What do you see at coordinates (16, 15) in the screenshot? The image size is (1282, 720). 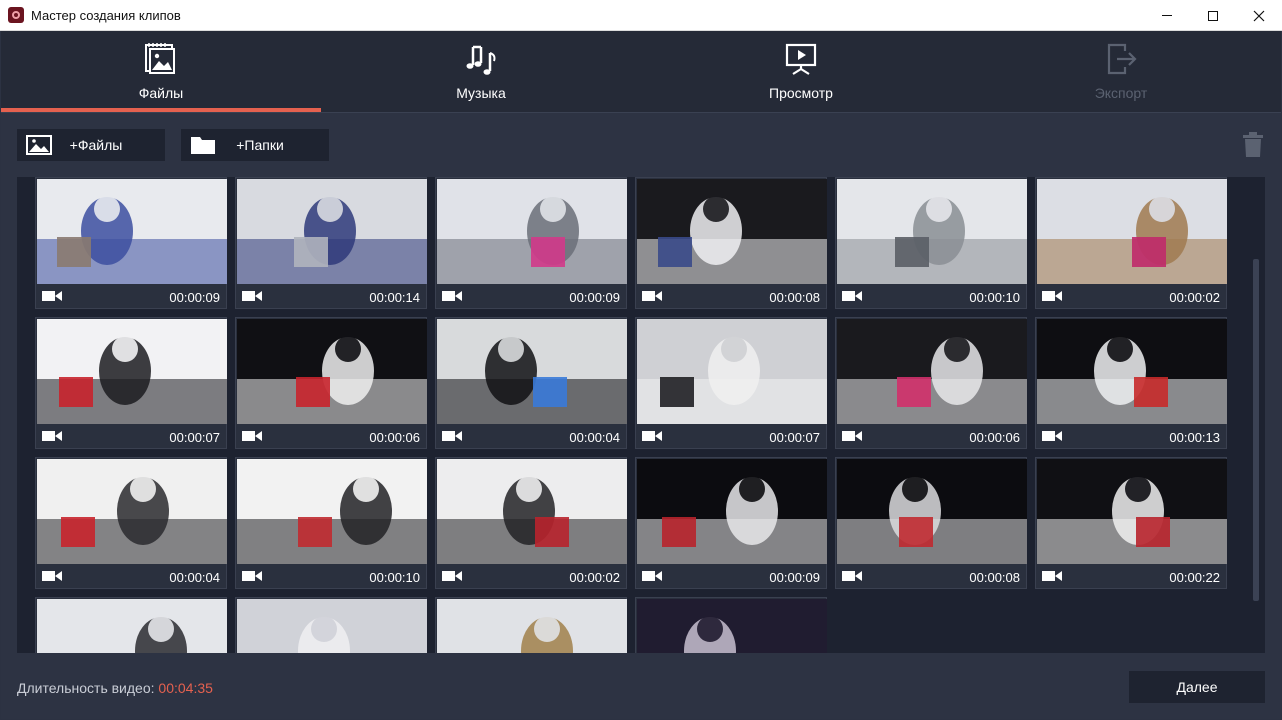 I see `app-icon` at bounding box center [16, 15].